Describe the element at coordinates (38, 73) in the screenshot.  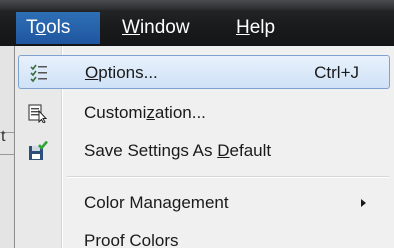
I see `options-checklist-icon` at that location.